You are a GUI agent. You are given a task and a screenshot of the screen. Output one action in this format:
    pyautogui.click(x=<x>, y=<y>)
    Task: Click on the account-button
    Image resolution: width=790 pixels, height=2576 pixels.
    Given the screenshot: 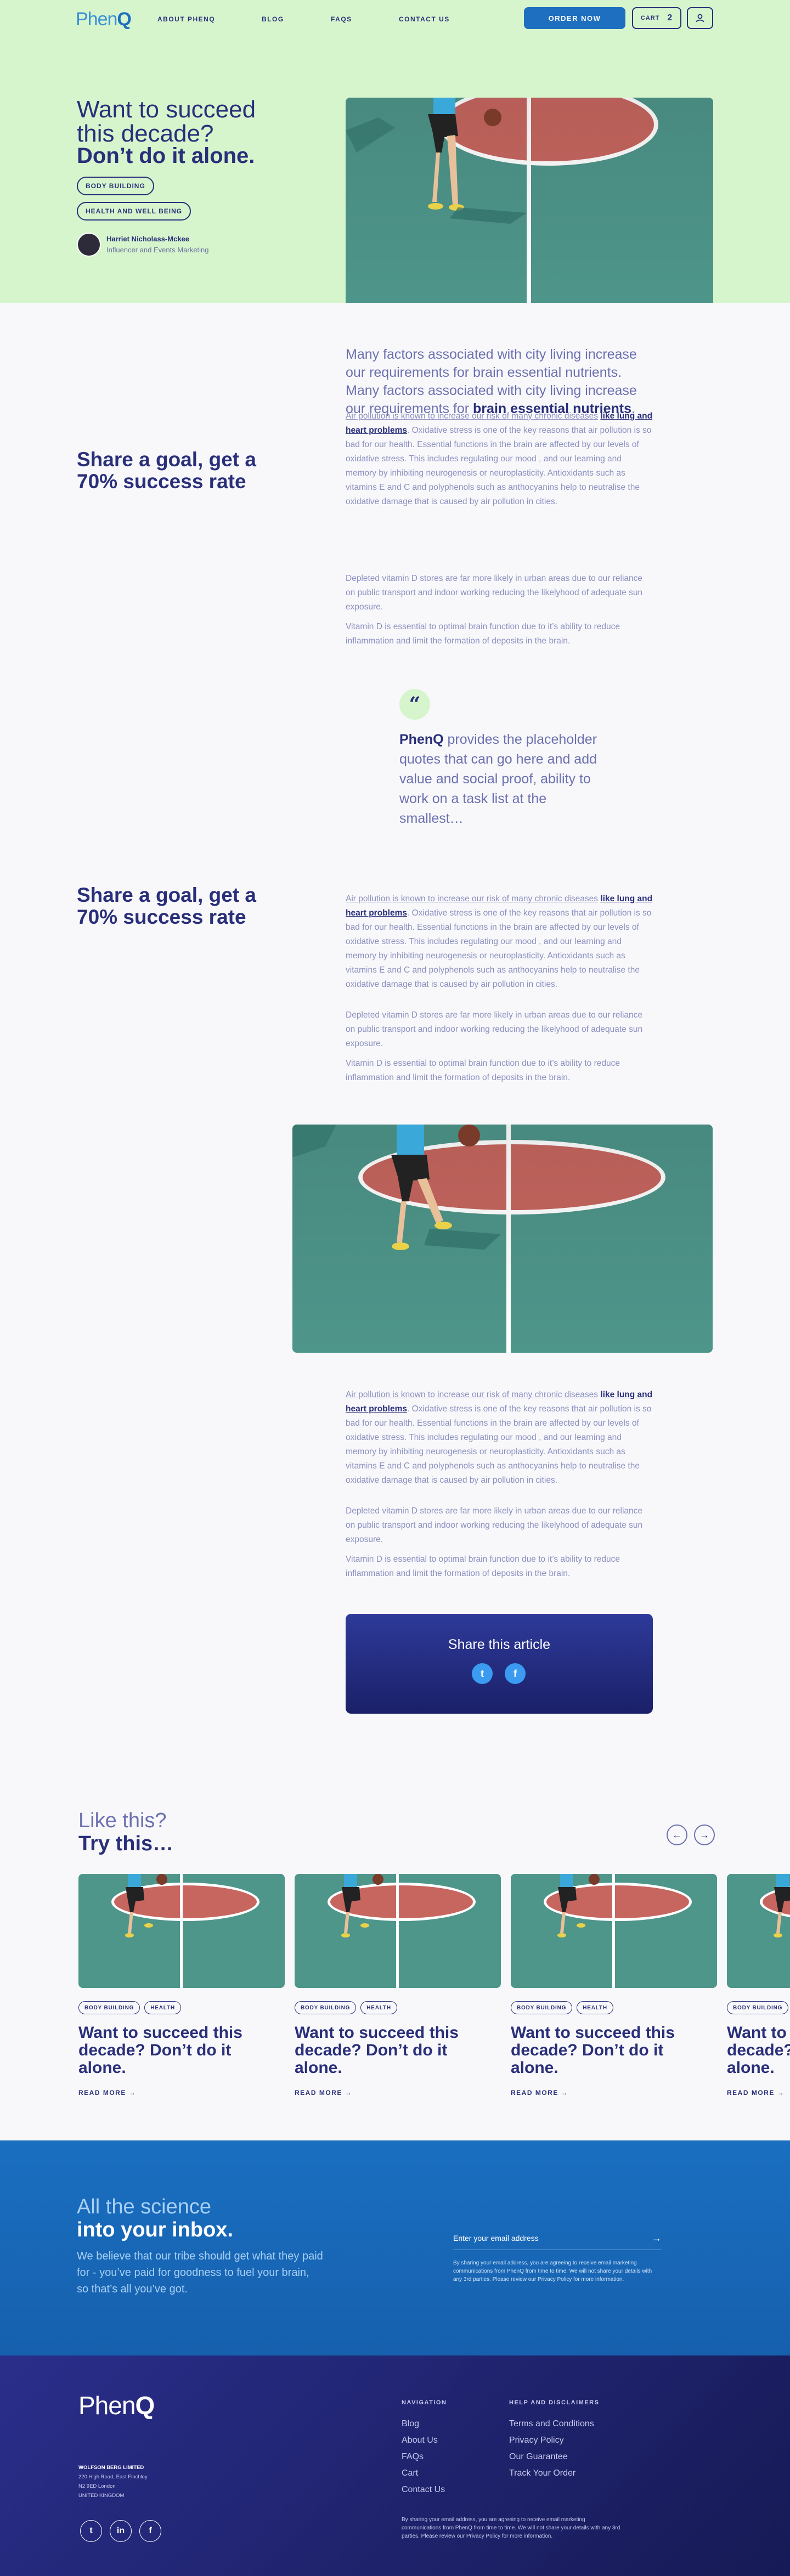 What is the action you would take?
    pyautogui.click(x=700, y=18)
    